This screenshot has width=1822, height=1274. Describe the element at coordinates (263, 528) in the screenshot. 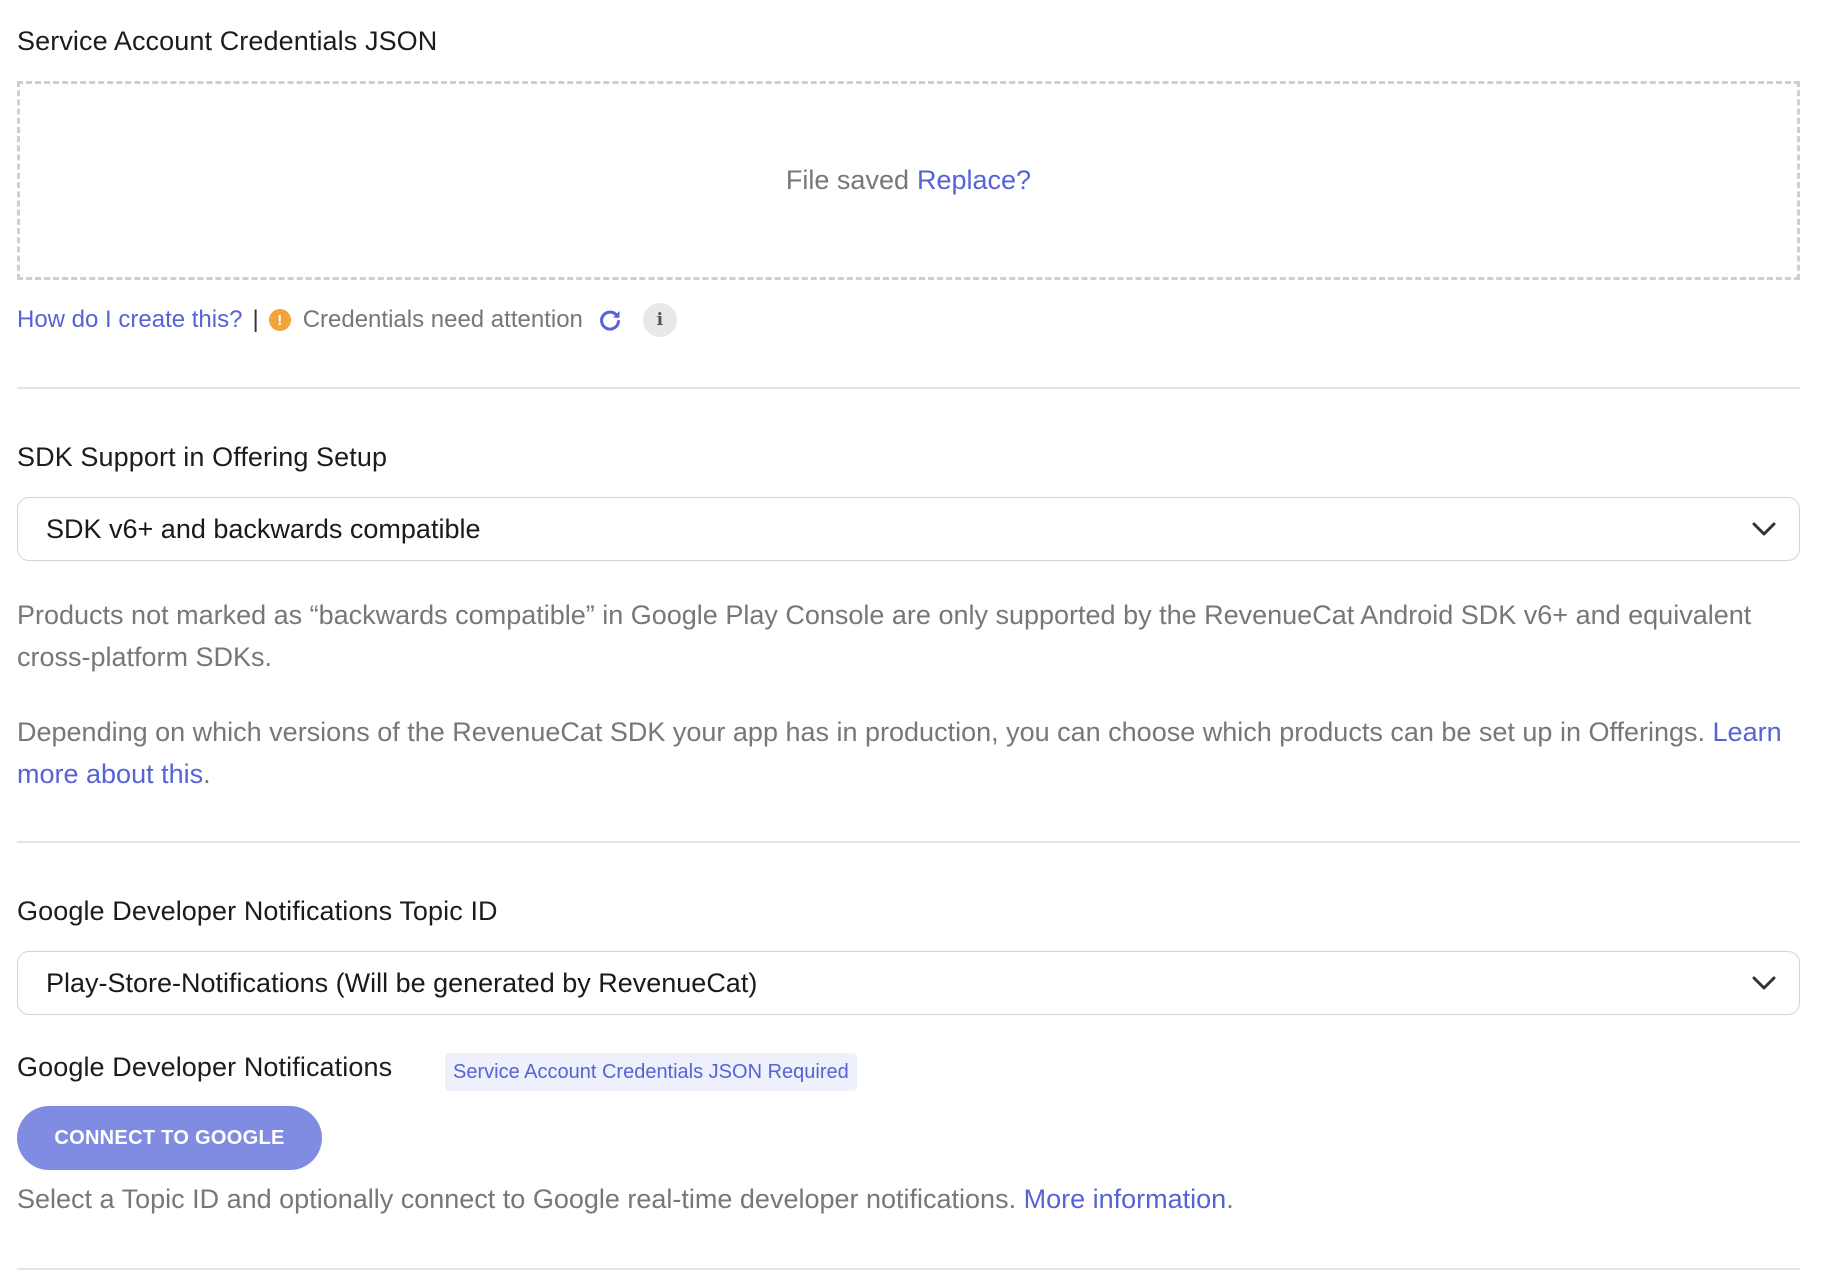

I see `sdk-support-selected-value: SDK v6+ and backwards compatible` at that location.